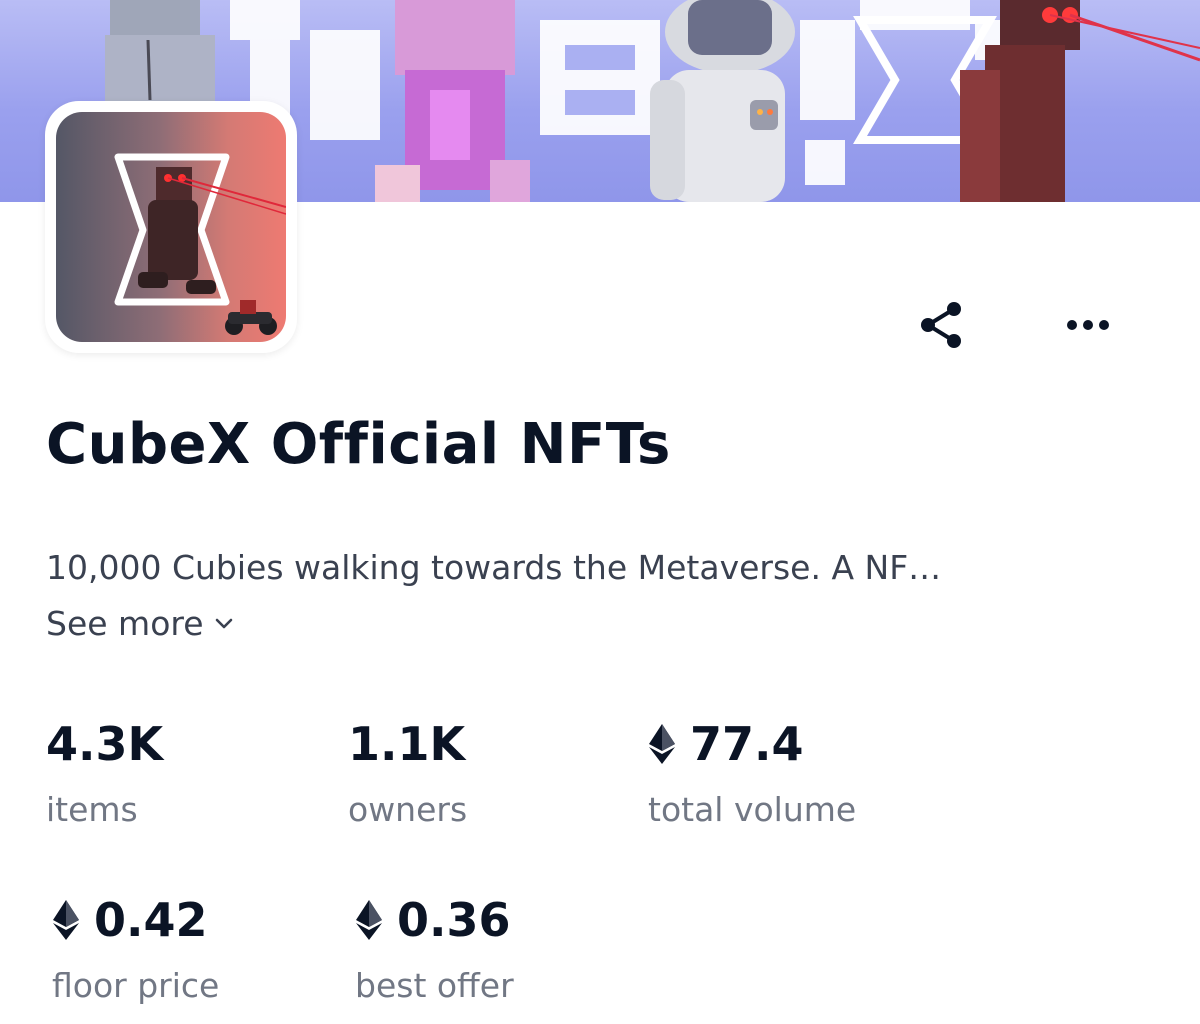 Image resolution: width=1200 pixels, height=1024 pixels. I want to click on stat-value: 0.36, so click(454, 920).